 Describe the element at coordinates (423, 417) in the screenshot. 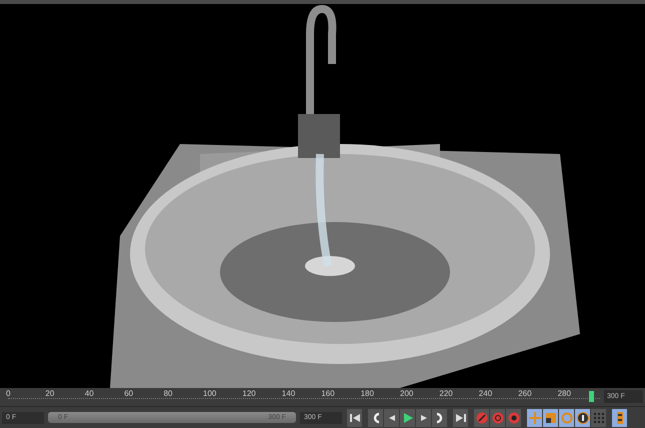

I see `fwd-button` at that location.